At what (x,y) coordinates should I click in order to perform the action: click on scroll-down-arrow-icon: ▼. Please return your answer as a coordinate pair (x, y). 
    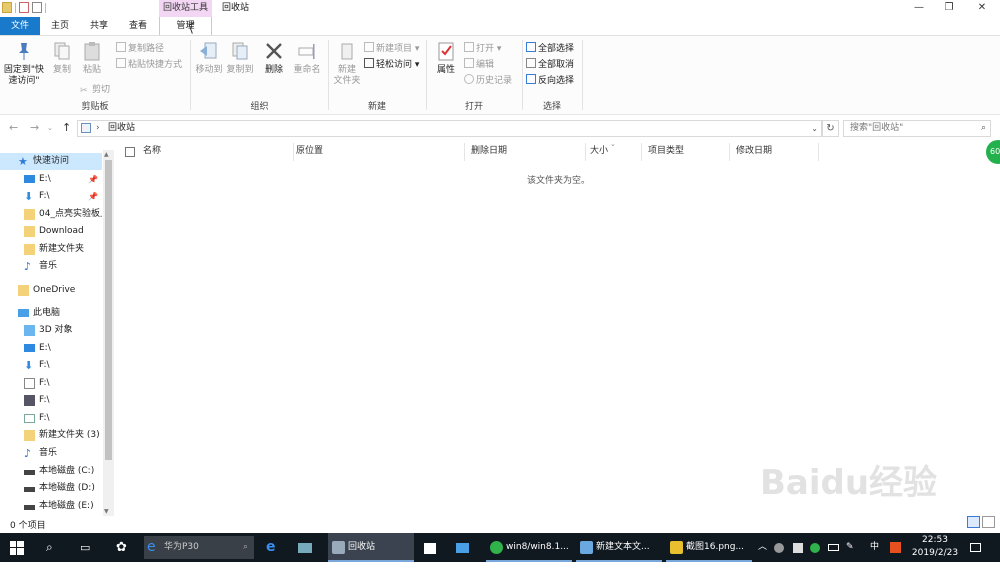
    Looking at the image, I should click on (106, 511).